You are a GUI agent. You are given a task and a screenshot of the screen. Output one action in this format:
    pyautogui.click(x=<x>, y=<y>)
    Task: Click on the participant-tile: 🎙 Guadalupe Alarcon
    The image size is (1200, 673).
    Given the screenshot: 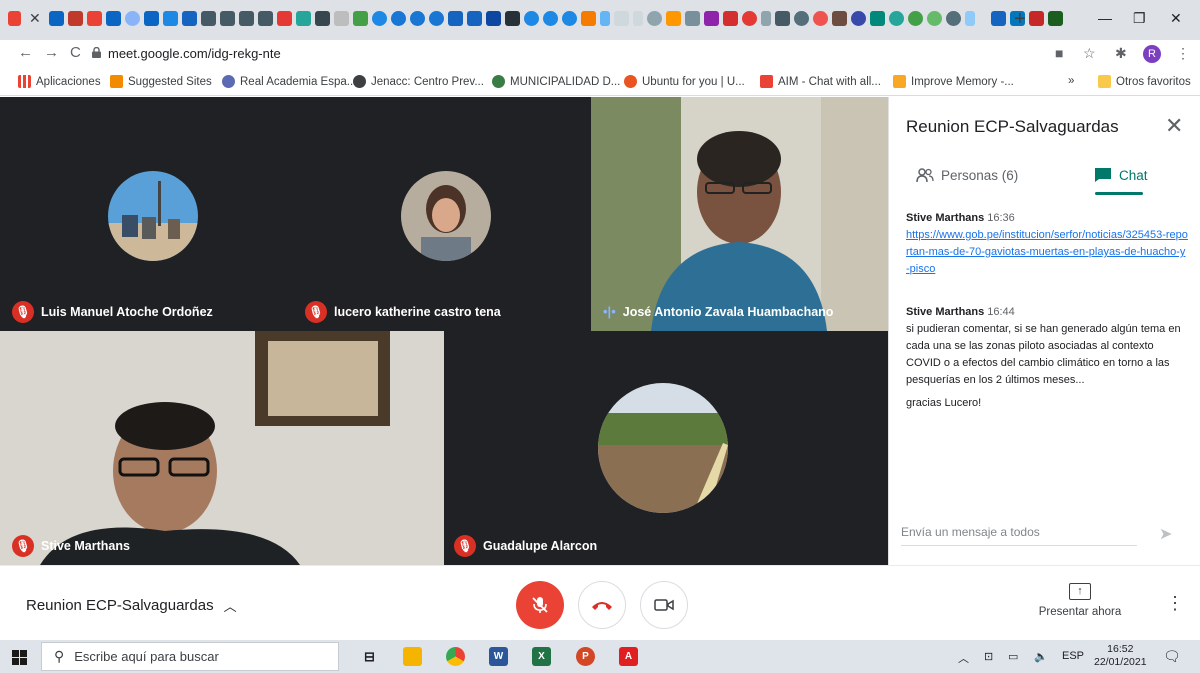 What is the action you would take?
    pyautogui.click(x=666, y=448)
    